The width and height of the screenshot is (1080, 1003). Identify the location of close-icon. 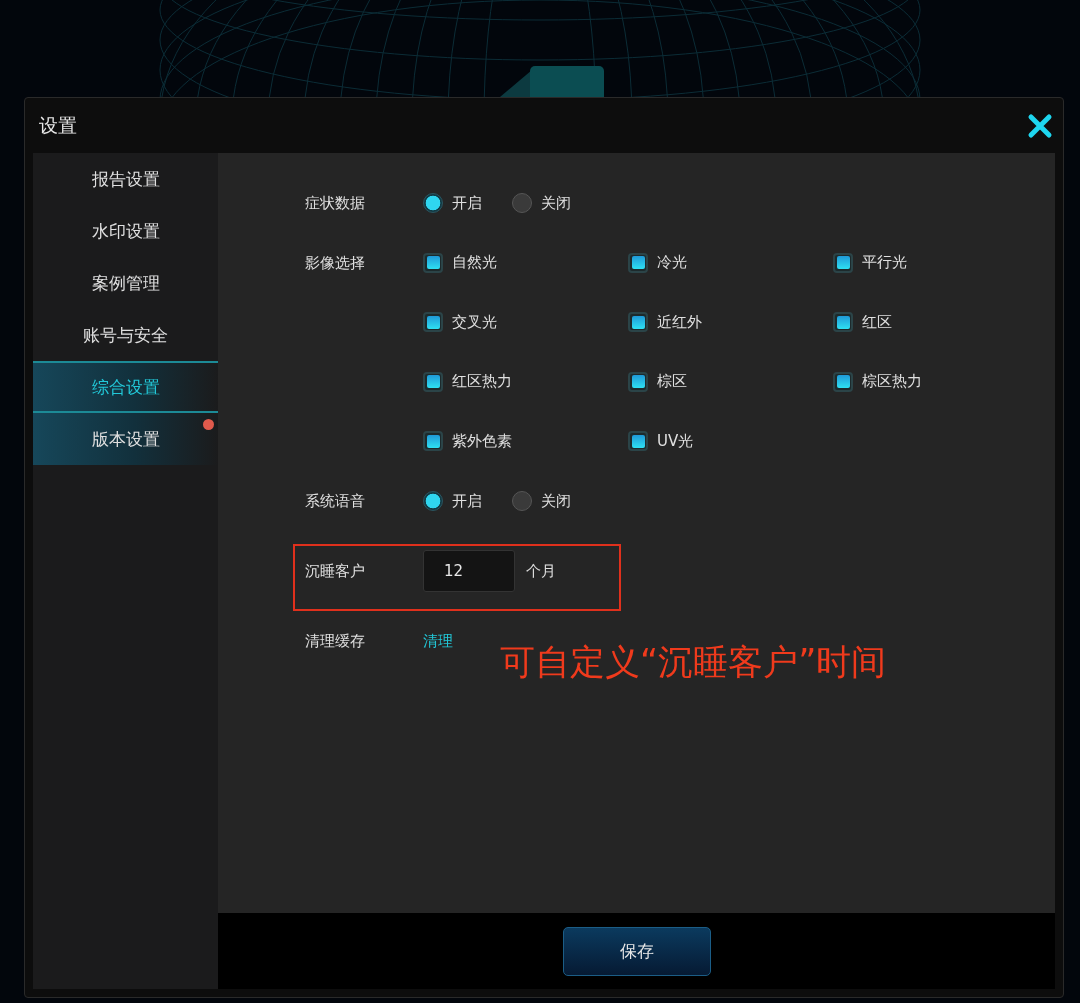
(1040, 125).